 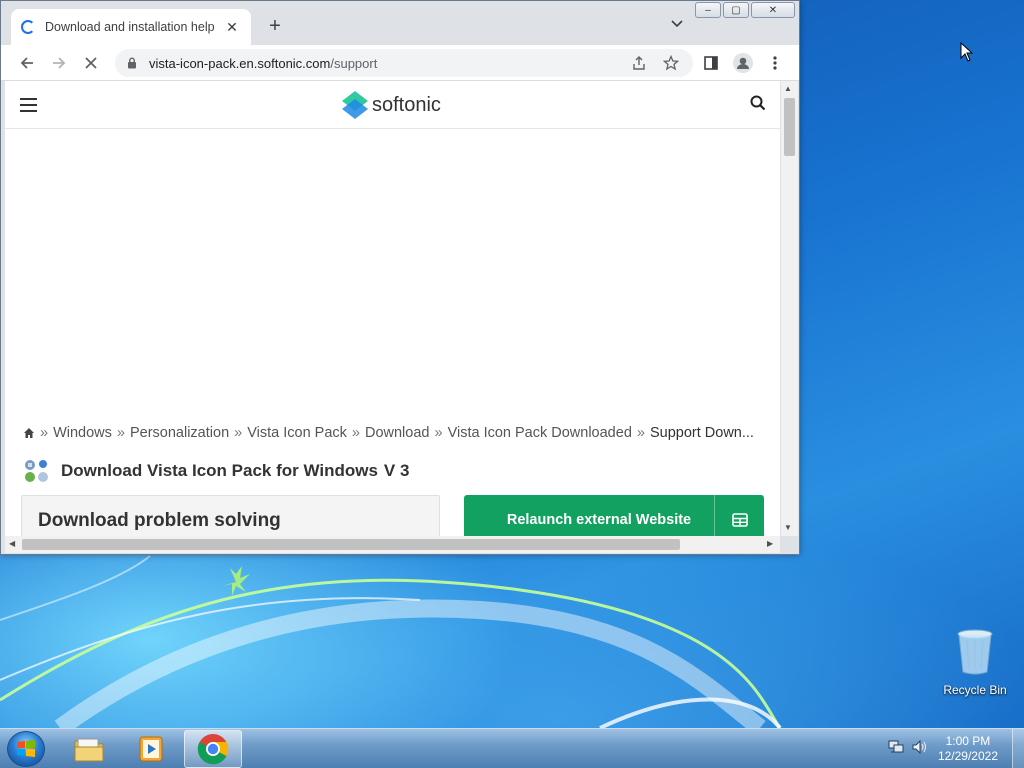 I want to click on recycle-bin: Recycle Bin, so click(x=975, y=662).